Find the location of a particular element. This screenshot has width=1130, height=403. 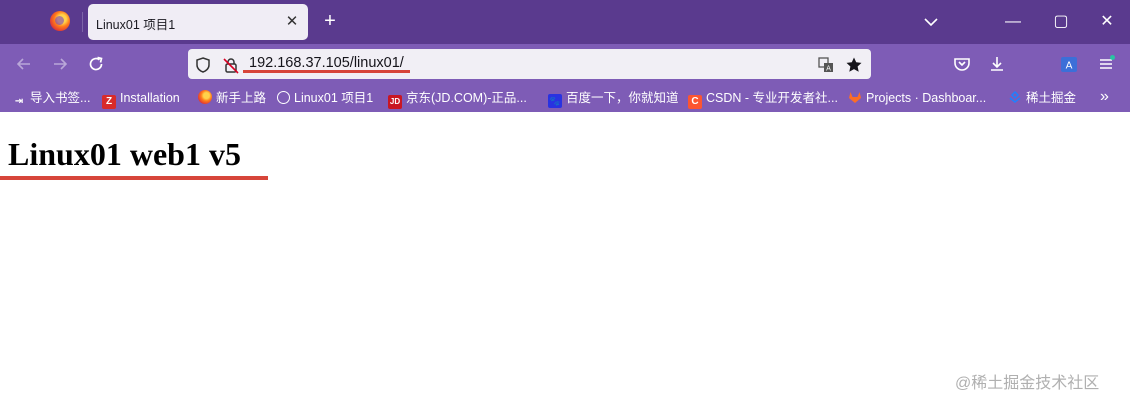

tab-strip: Linux01 项目1 ✕ + — ▢ ✕ is located at coordinates (565, 22).